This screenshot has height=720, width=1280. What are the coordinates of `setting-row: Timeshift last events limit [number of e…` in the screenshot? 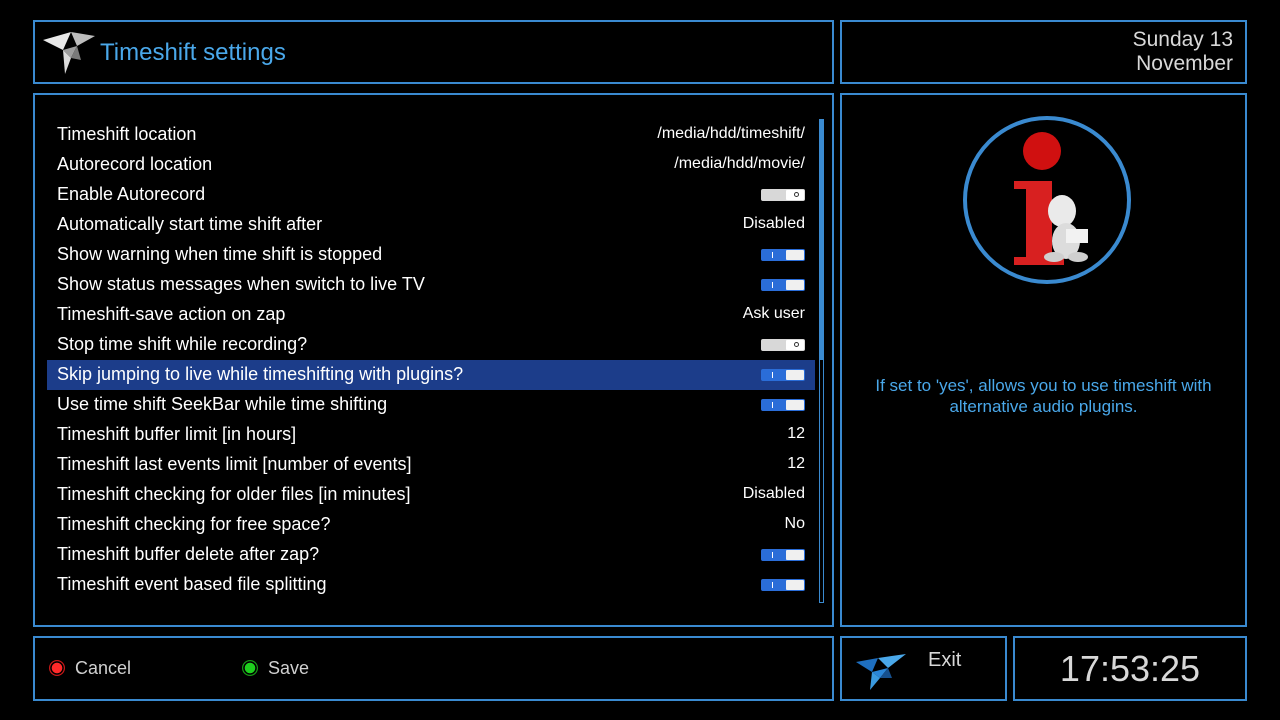 It's located at (431, 465).